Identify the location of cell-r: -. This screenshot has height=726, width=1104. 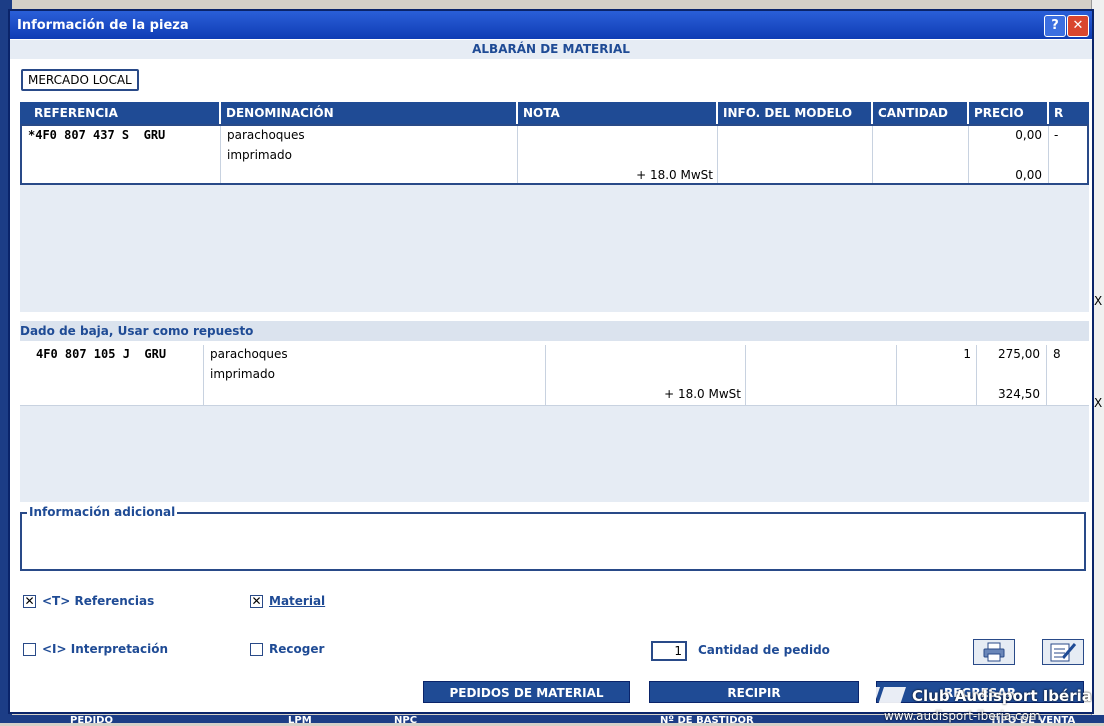
(1068, 154).